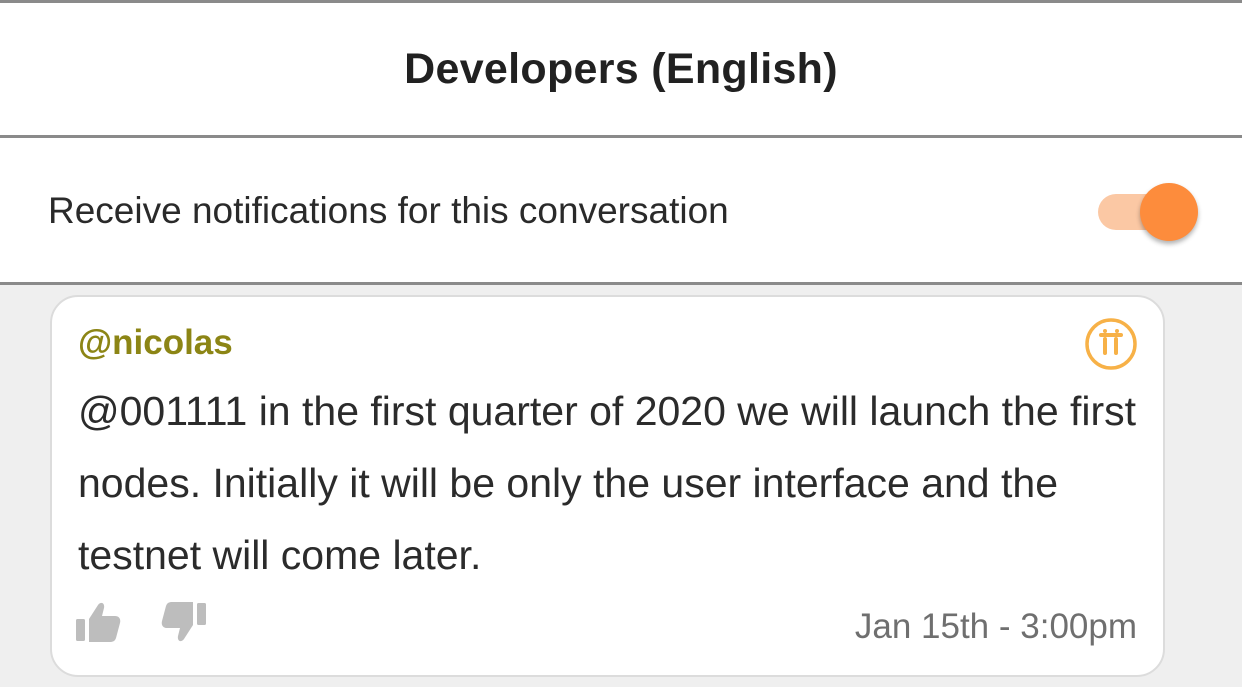 The image size is (1242, 687). Describe the element at coordinates (995, 626) in the screenshot. I see `message-timestamp: Jan 15th - 3:00pm` at that location.